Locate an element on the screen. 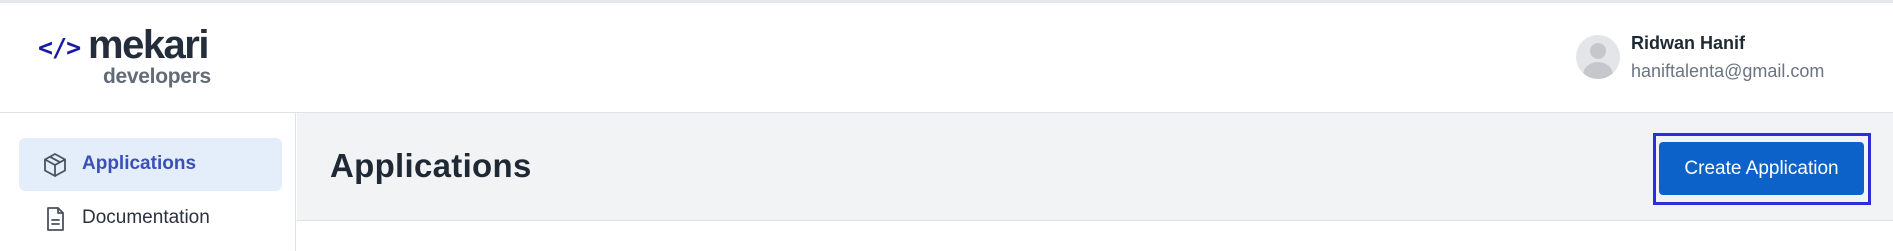 The image size is (1893, 251). user-email: haniftalenta@gmail.com is located at coordinates (1728, 71).